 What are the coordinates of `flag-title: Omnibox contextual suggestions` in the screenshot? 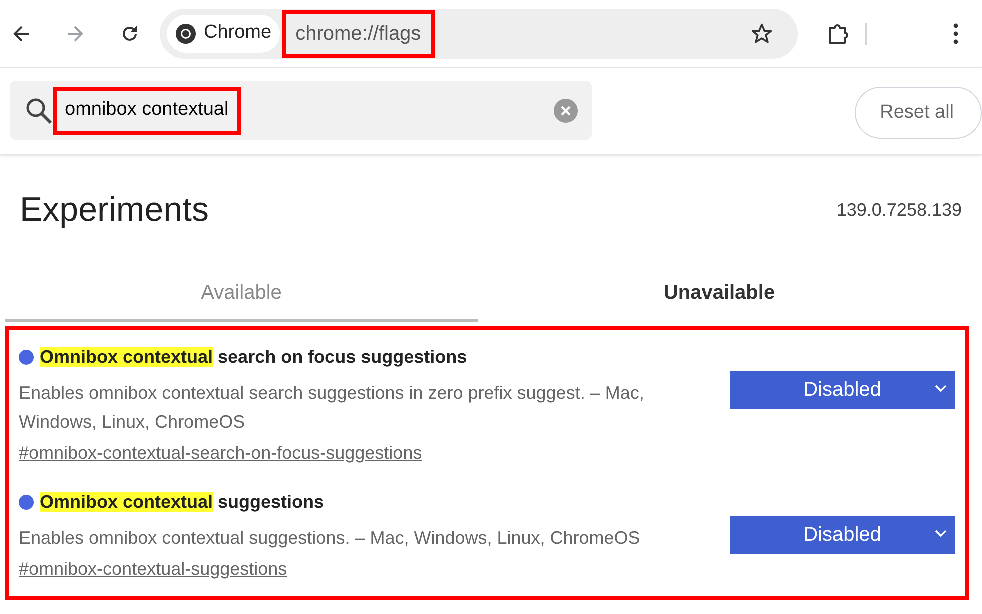 It's located at (182, 502).